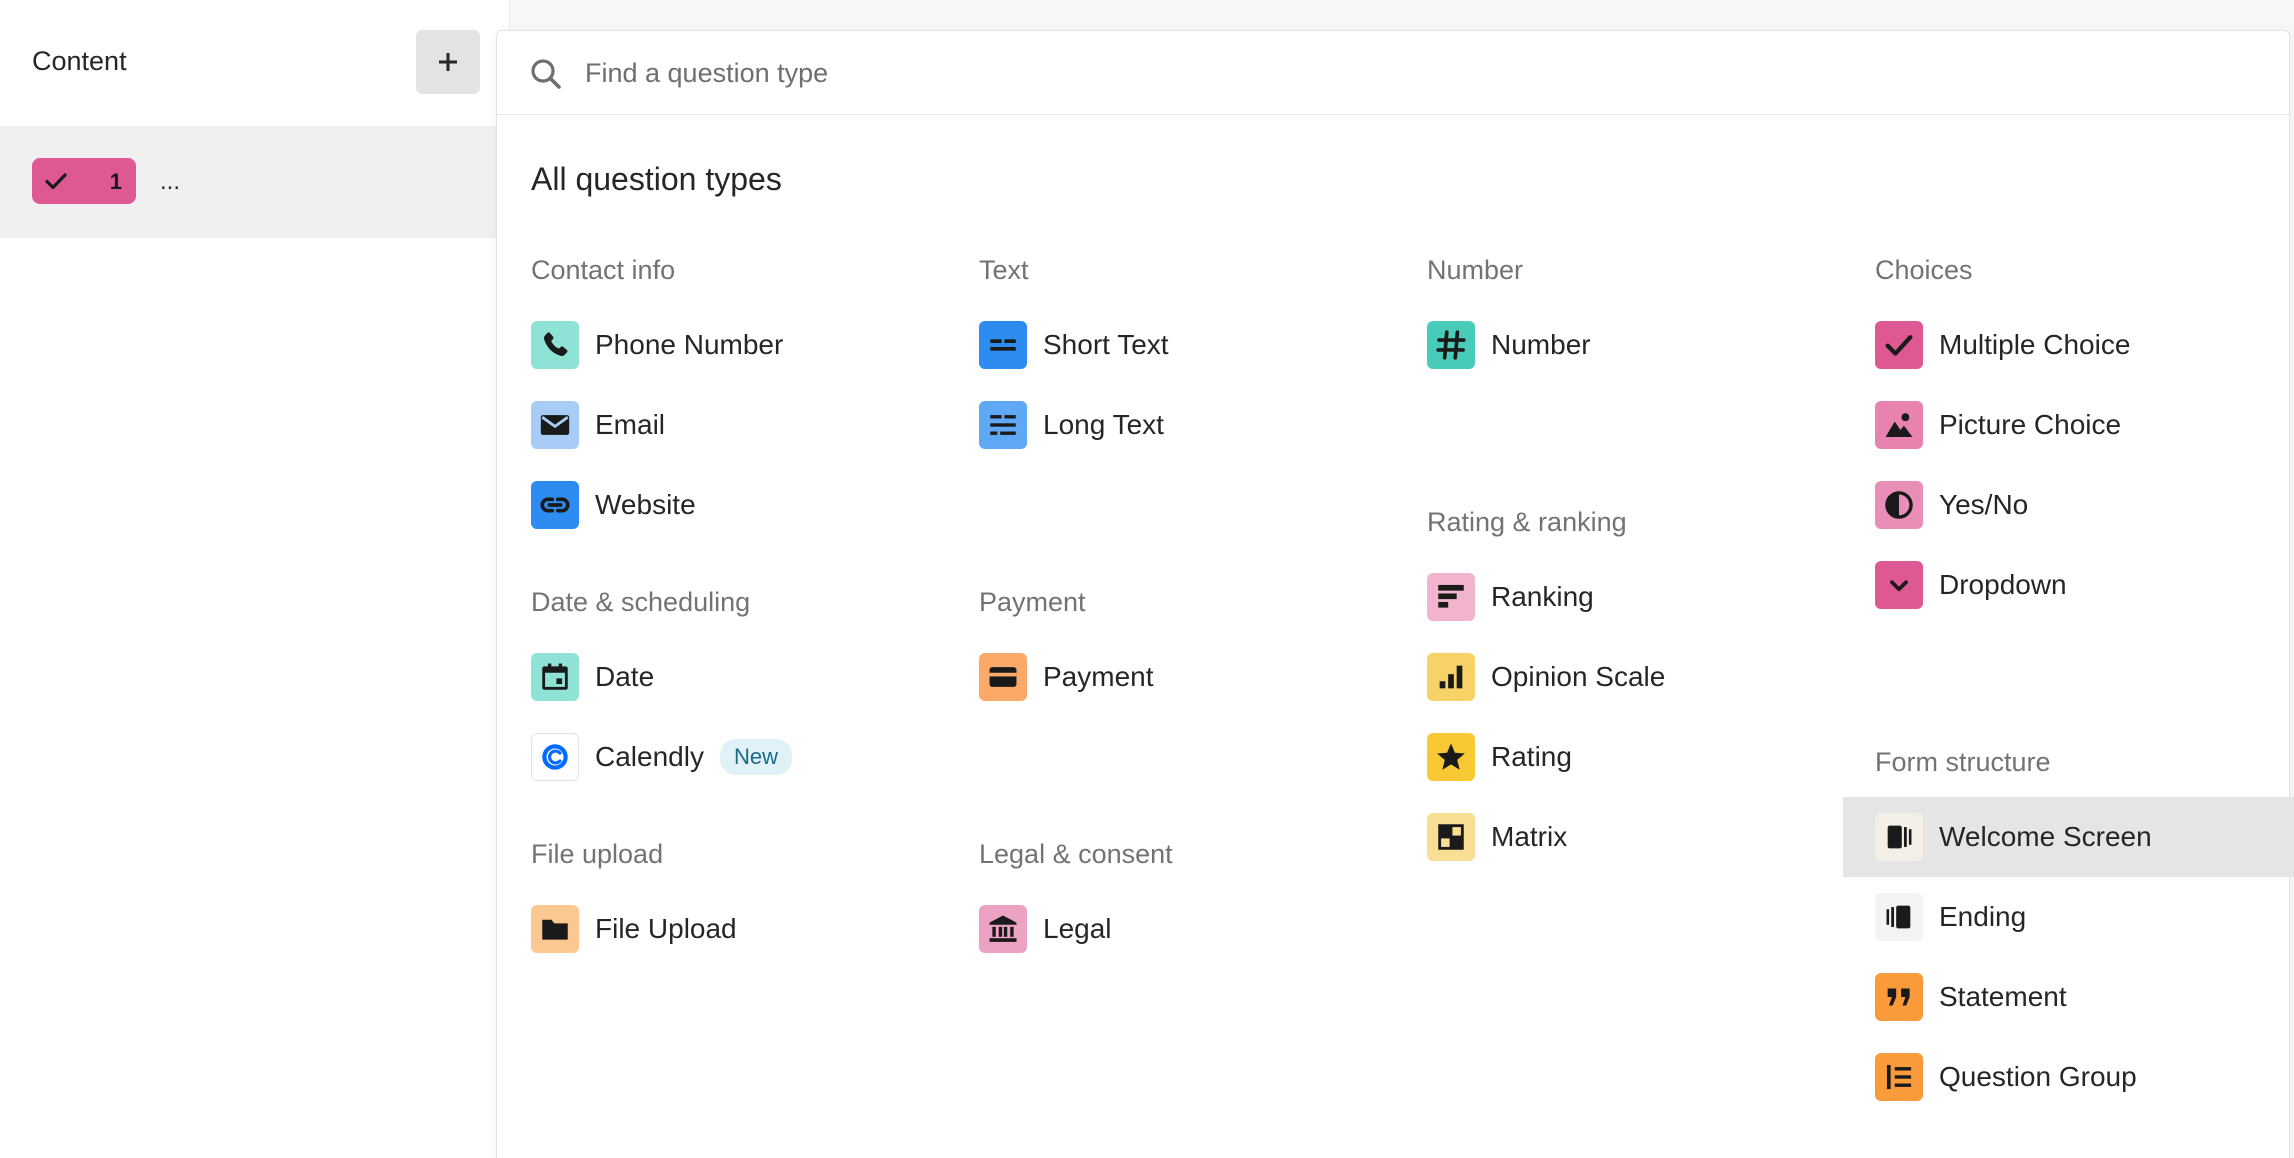  I want to click on type-label: Question Group, so click(2038, 1076).